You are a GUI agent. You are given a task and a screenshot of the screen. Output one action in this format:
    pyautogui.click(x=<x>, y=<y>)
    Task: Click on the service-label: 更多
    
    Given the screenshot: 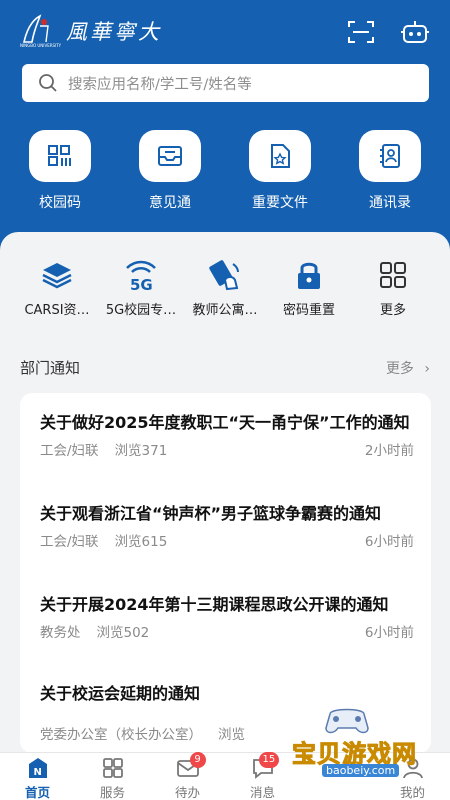 What is the action you would take?
    pyautogui.click(x=392, y=310)
    